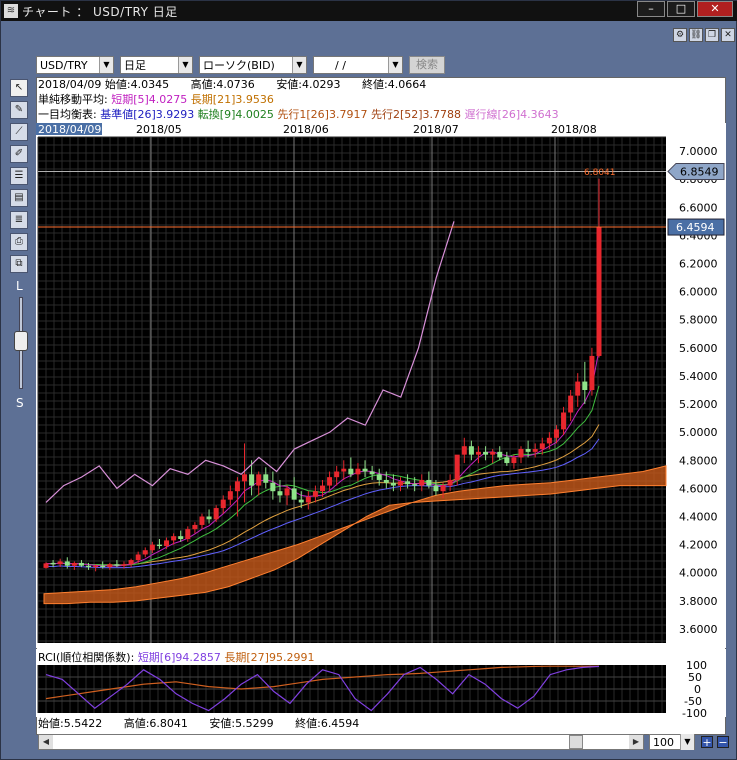  What do you see at coordinates (395, 65) in the screenshot?
I see `chevron-down-icon: ▼` at bounding box center [395, 65].